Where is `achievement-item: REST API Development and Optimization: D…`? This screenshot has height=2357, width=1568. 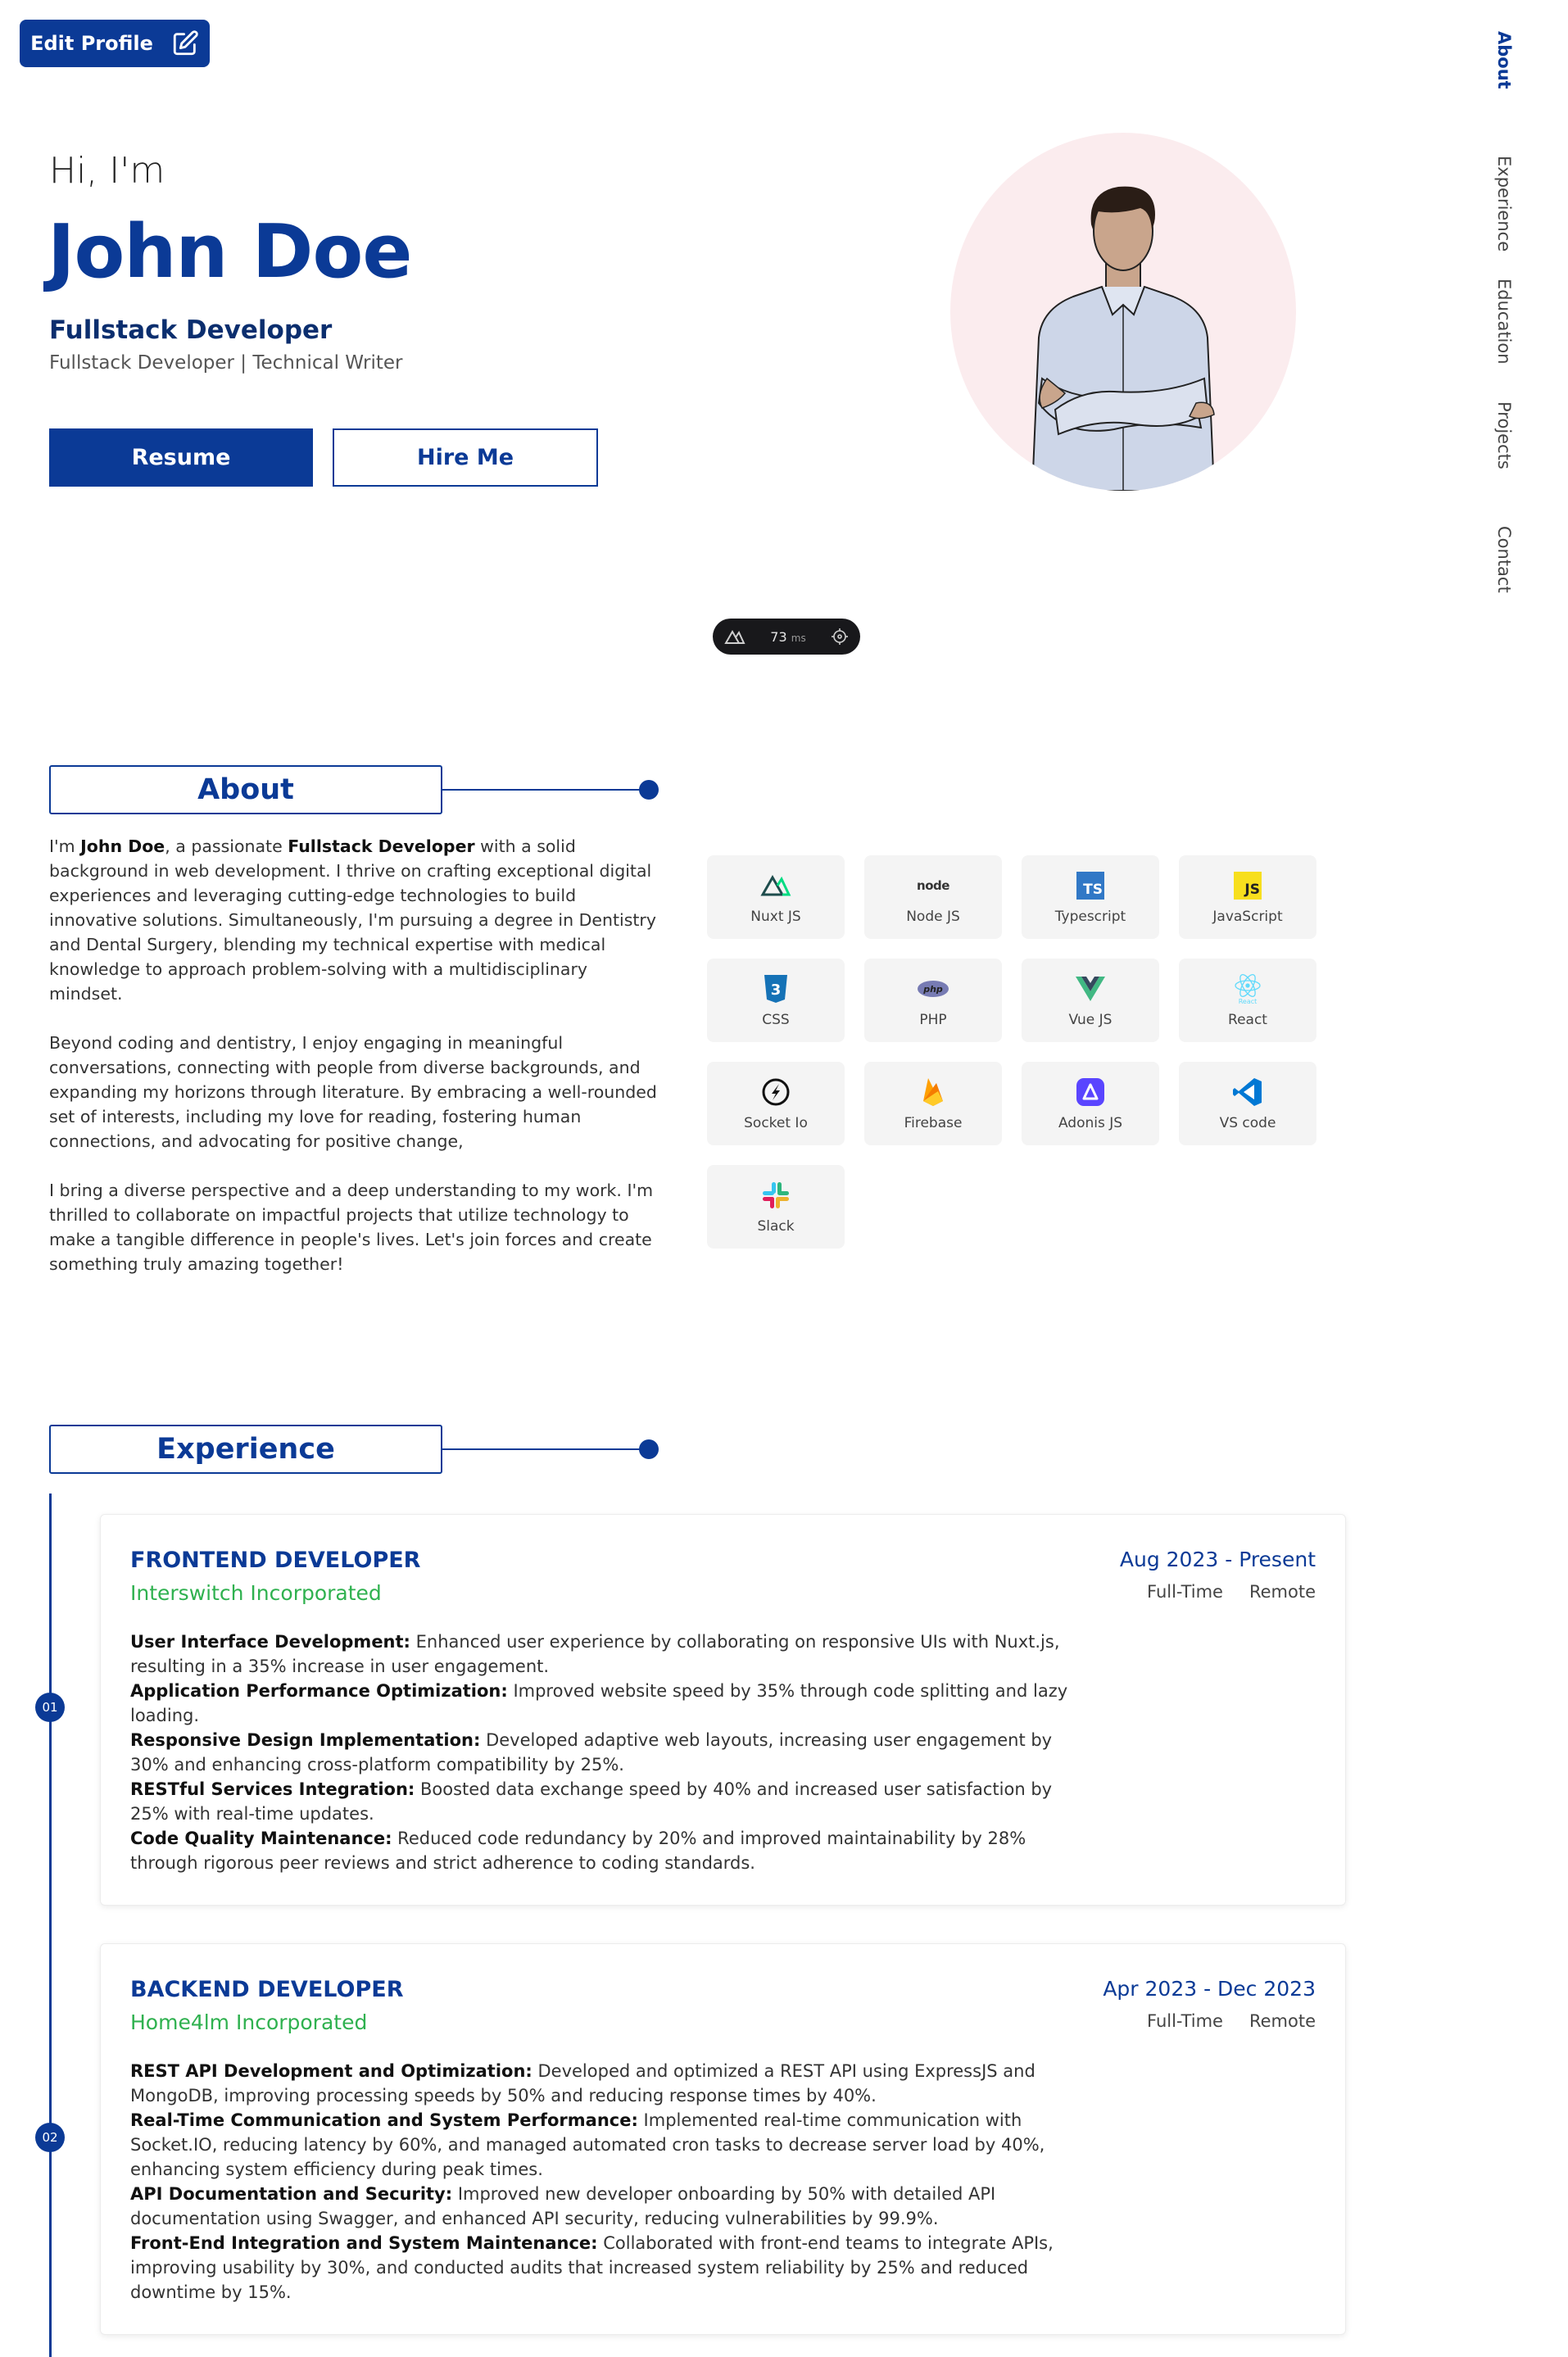 achievement-item: REST API Development and Optimization: D… is located at coordinates (583, 2083).